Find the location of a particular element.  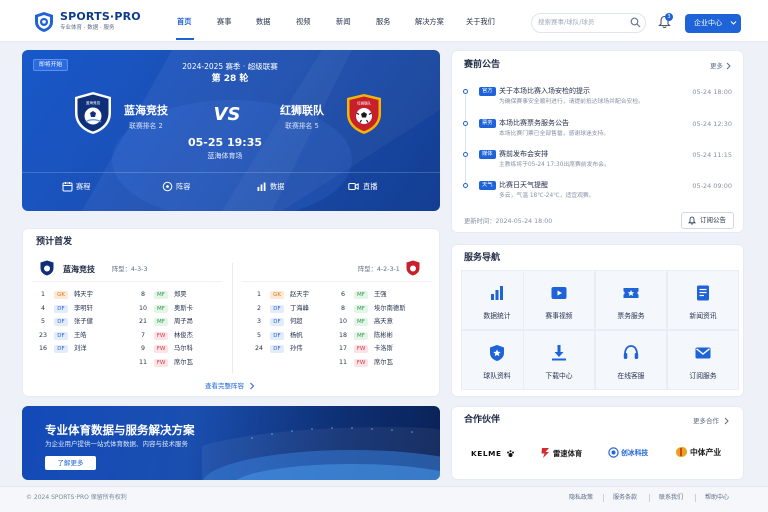

away-team-name: 红狮联队 is located at coordinates (302, 110).